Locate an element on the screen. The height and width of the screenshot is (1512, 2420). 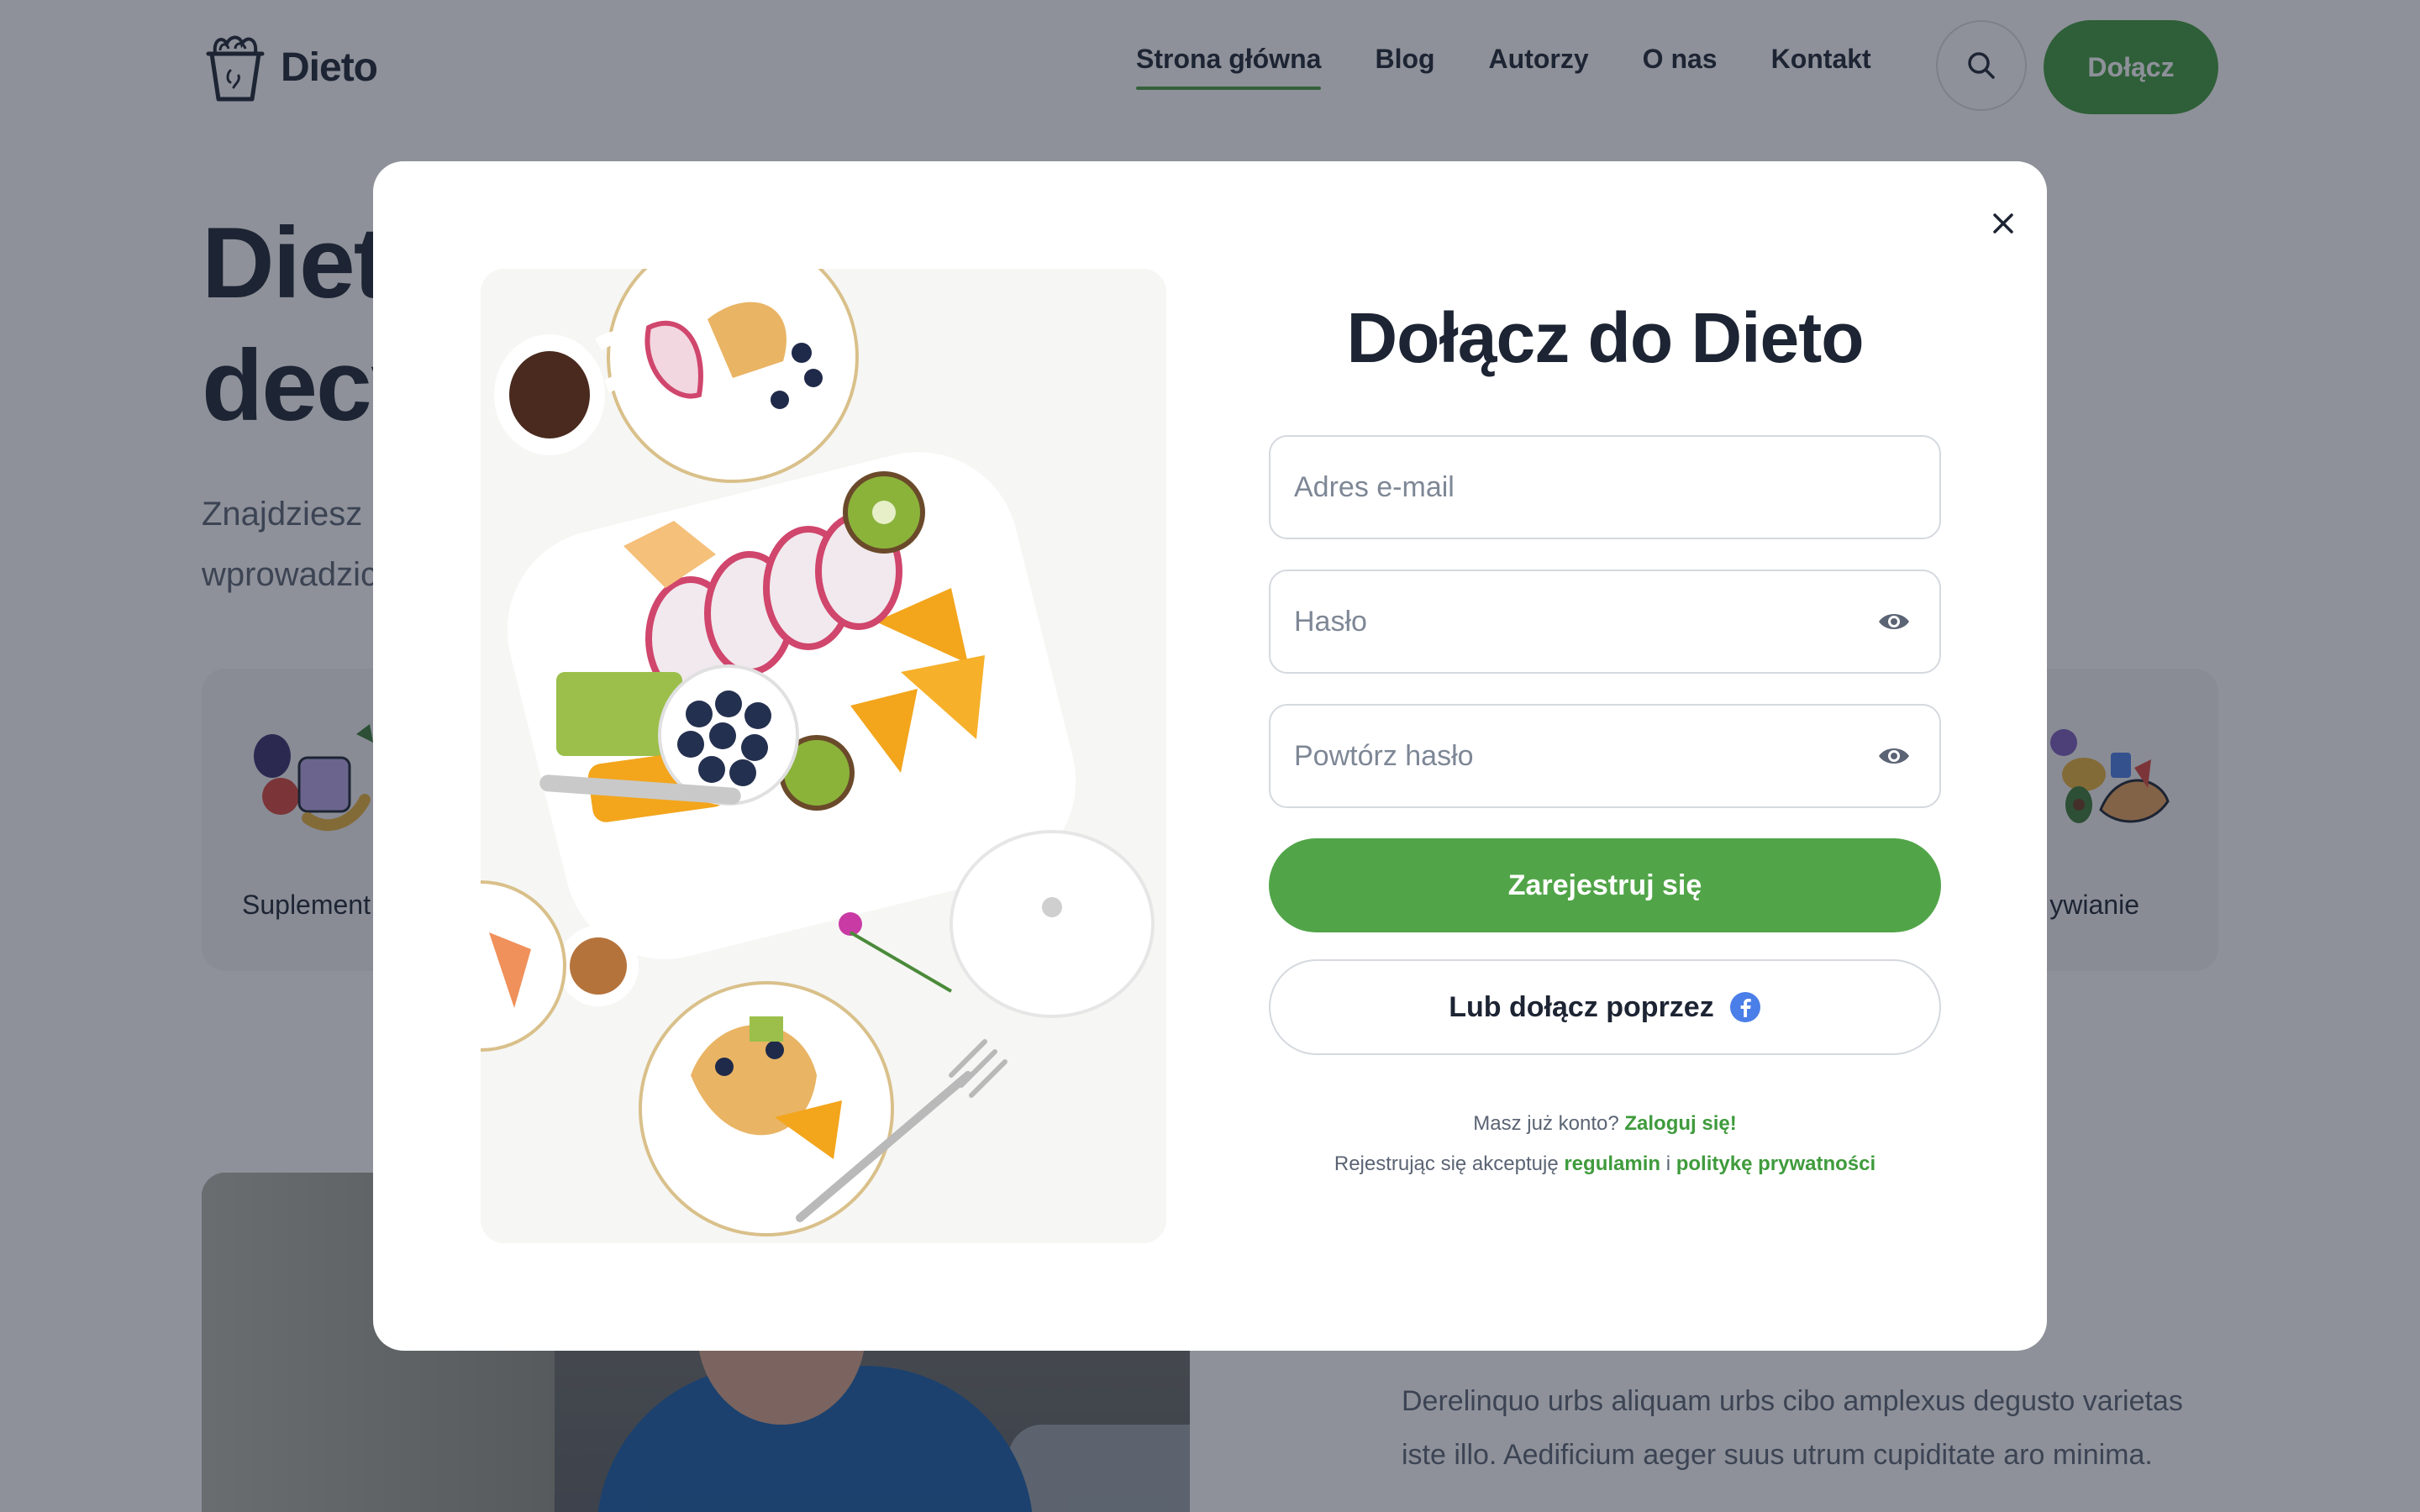
repeat-password-field is located at coordinates (1605, 756).